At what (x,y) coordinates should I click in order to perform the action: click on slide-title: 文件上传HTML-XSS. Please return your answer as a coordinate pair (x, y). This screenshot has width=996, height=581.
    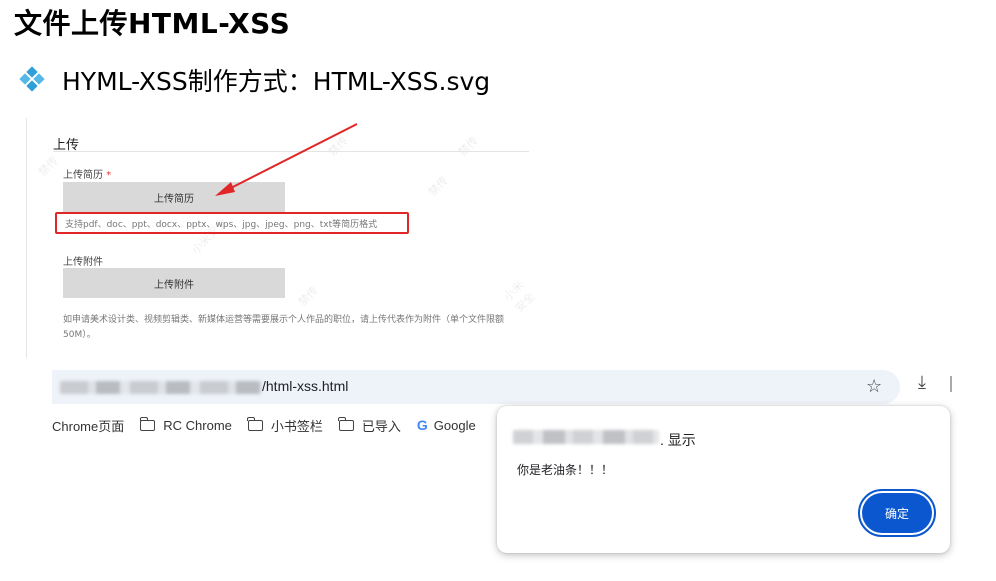
    Looking at the image, I should click on (152, 23).